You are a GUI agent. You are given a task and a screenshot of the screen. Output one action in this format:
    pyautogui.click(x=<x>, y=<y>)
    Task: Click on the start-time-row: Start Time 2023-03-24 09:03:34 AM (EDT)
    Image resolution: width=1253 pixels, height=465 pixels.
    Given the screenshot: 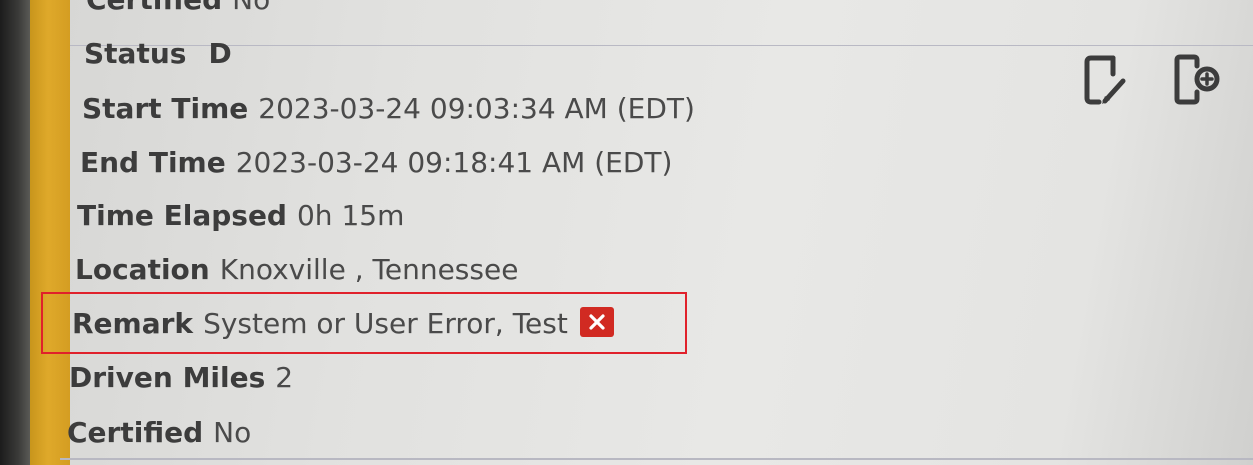 What is the action you would take?
    pyautogui.click(x=388, y=109)
    